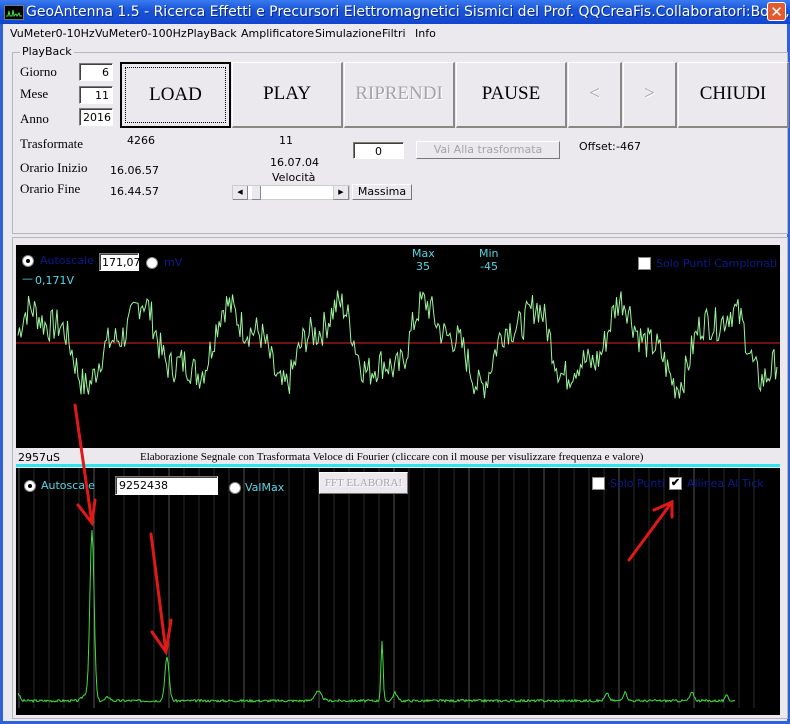  I want to click on orario-fine-label: Orario Fine, so click(50, 188).